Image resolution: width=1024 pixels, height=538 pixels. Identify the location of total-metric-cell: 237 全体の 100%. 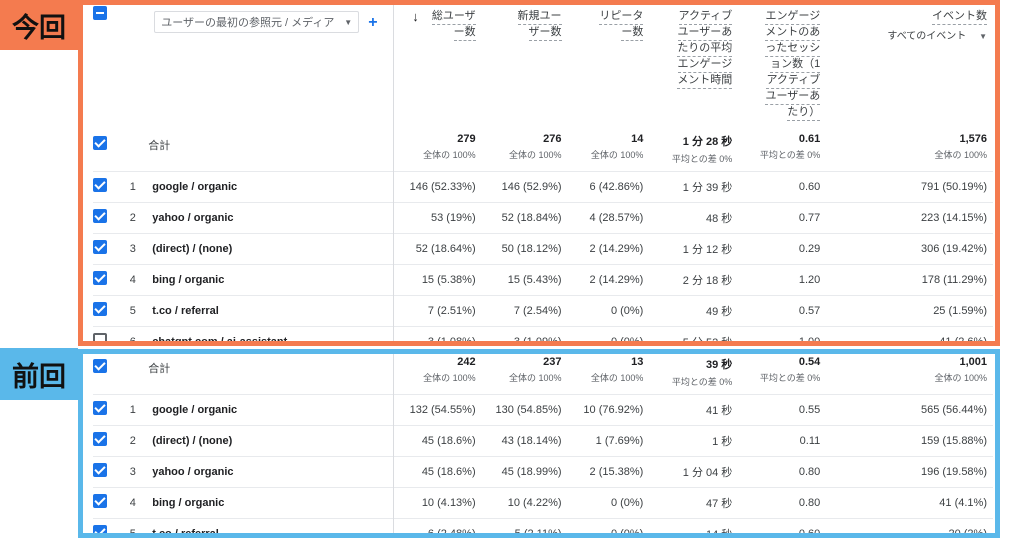
(525, 374).